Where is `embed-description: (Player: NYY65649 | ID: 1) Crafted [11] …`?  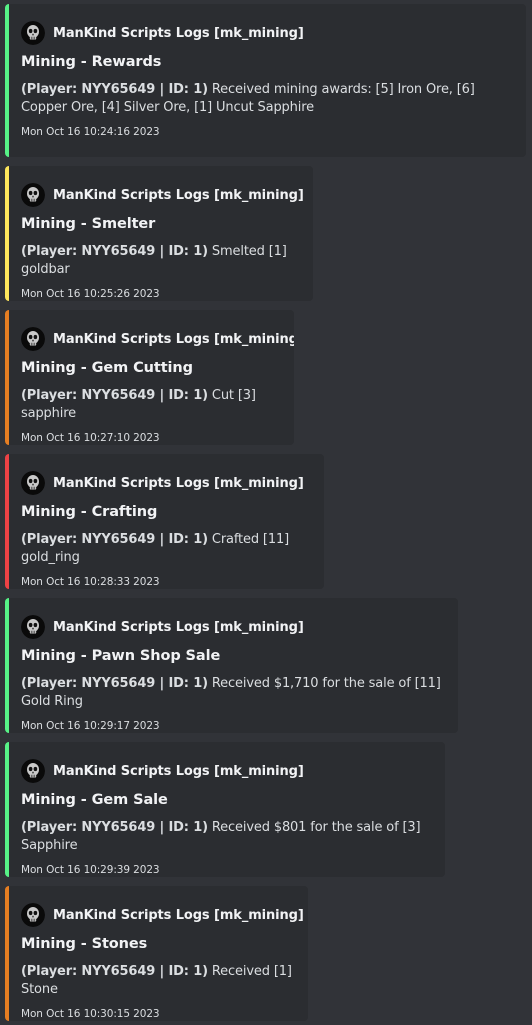 embed-description: (Player: NYY65649 | ID: 1) Crafted [11] … is located at coordinates (165, 549).